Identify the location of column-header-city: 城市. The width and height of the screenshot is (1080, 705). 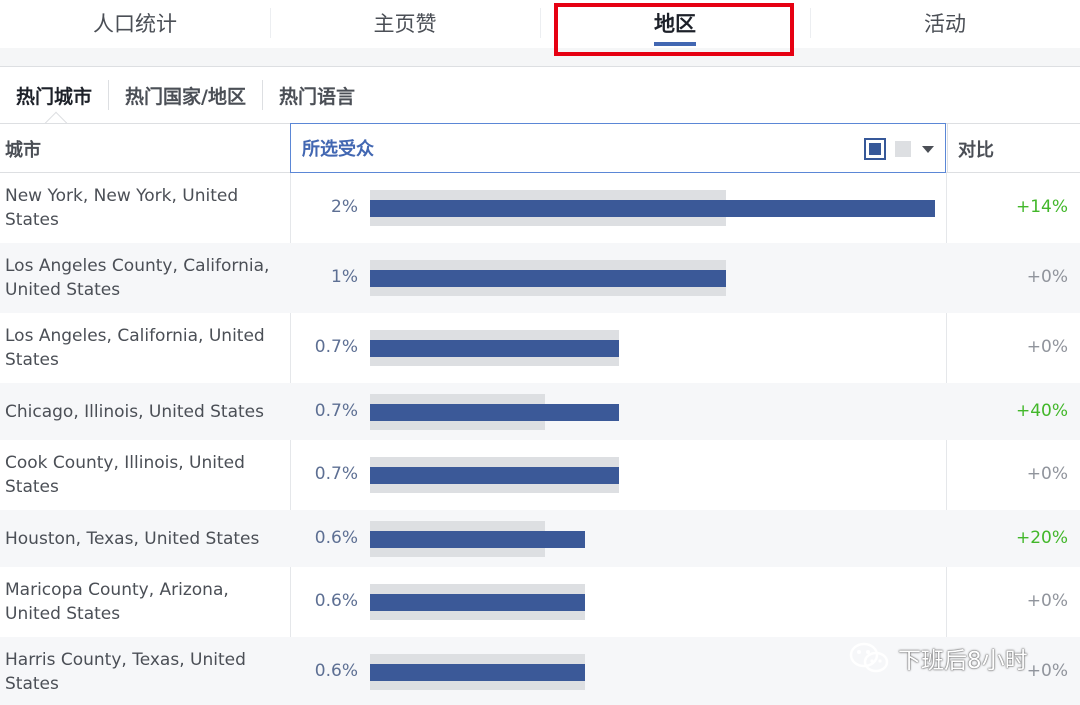
(23, 150).